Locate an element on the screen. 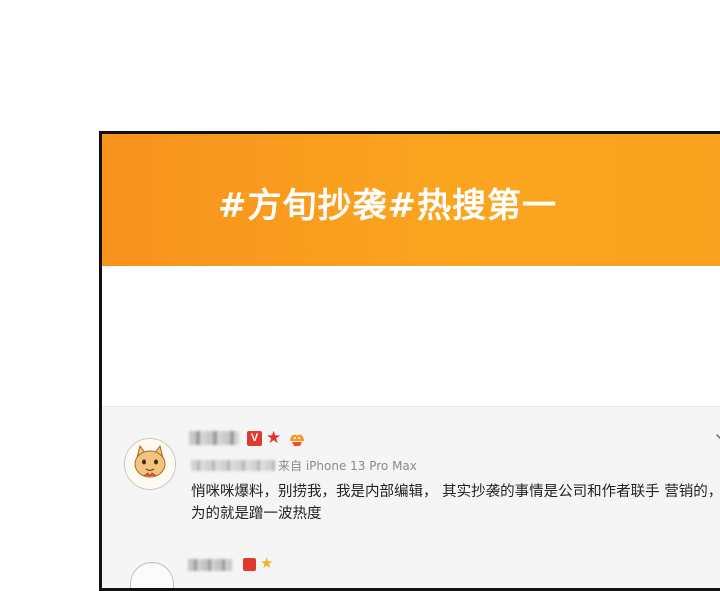  verified-badge: V is located at coordinates (254, 438).